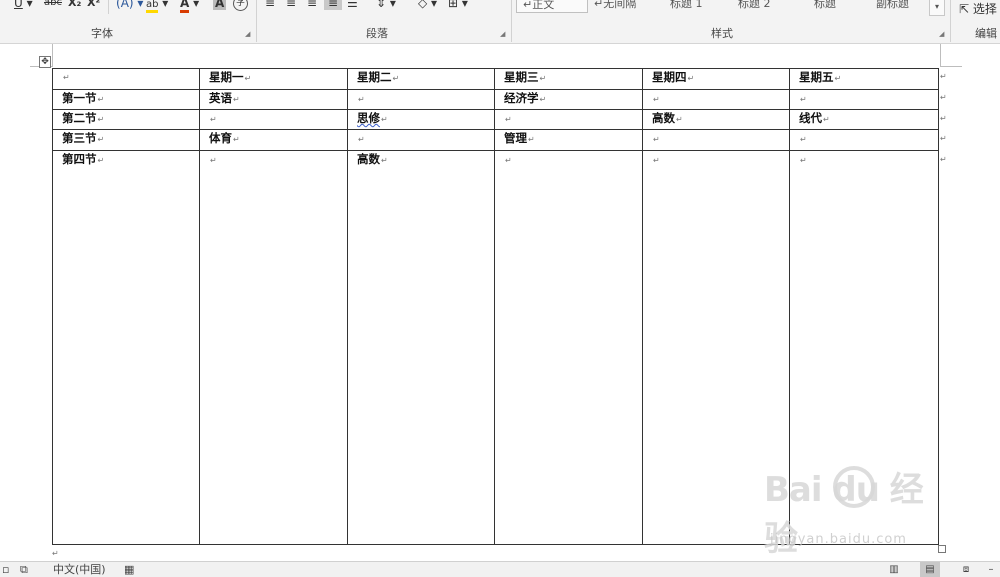  I want to click on table-row: 第一节↵ 英语↵ ↵ 经济学↵ ↵ ↵, so click(495, 99).